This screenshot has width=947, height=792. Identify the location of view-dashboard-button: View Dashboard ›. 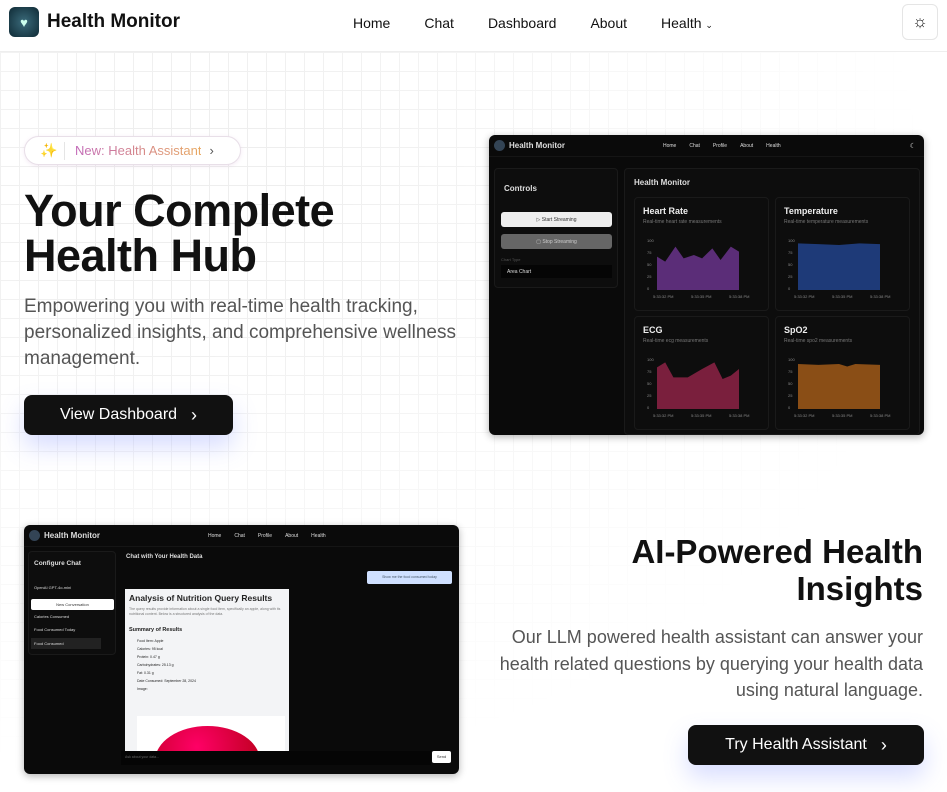
(128, 415).